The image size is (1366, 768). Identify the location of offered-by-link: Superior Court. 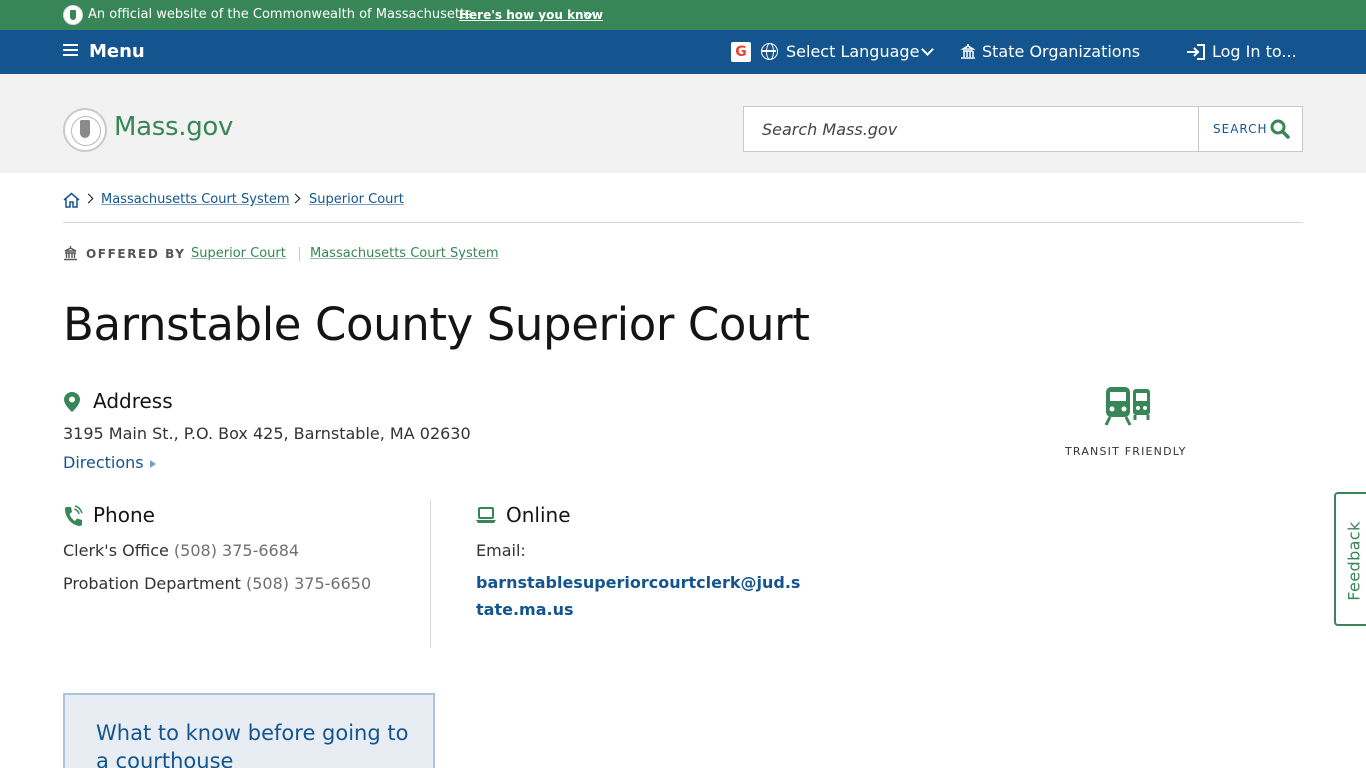
(238, 253).